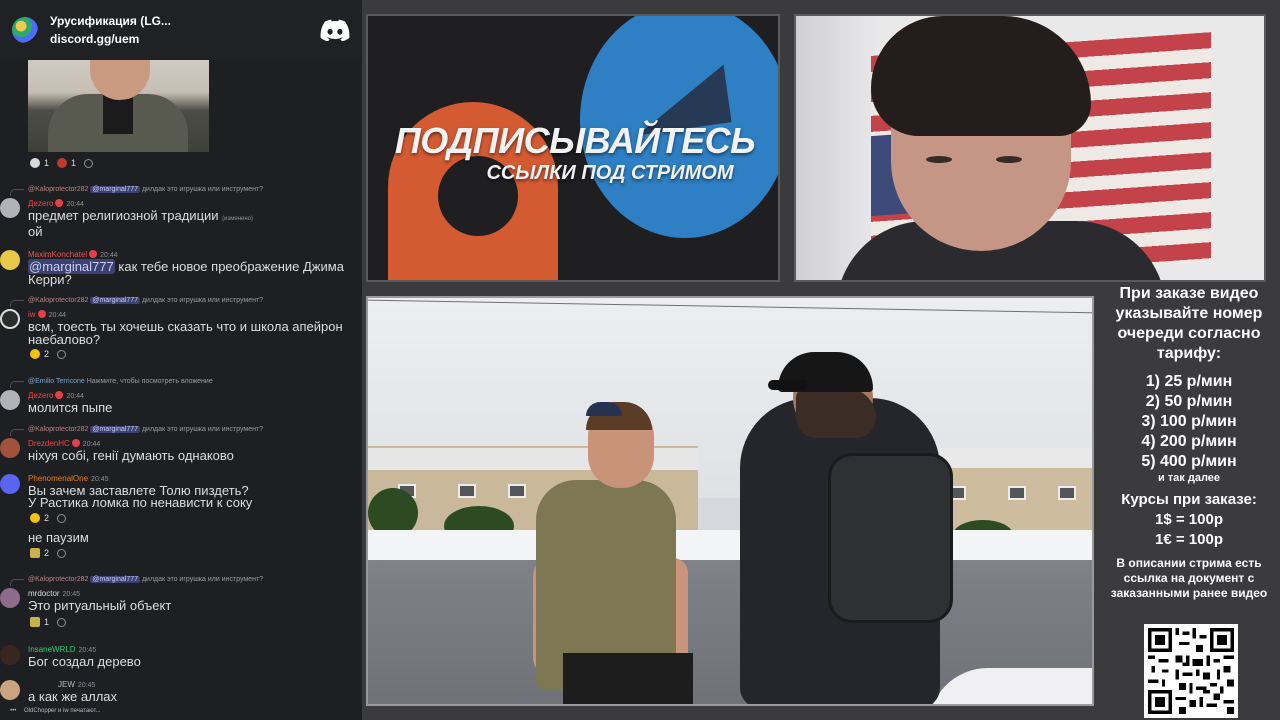 The width and height of the screenshot is (1280, 720). Describe the element at coordinates (47, 314) in the screenshot. I see `username: iw 20:44` at that location.